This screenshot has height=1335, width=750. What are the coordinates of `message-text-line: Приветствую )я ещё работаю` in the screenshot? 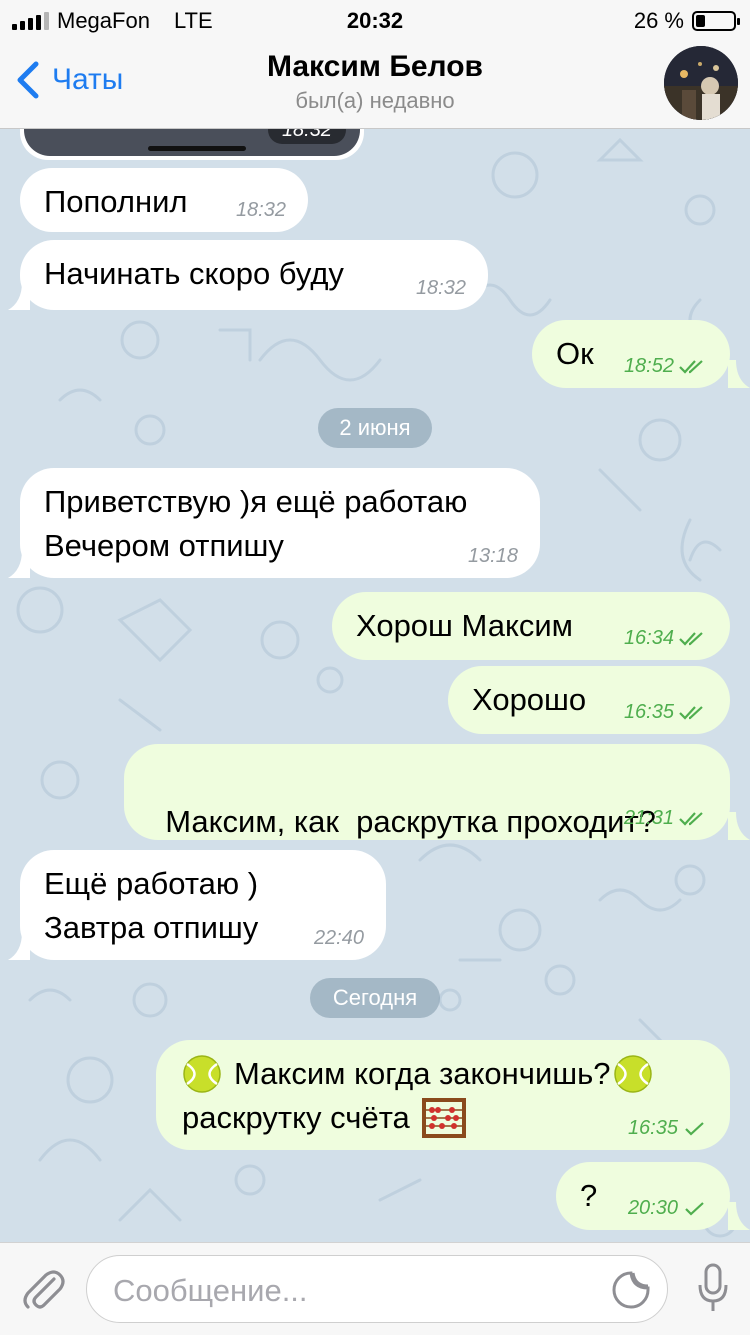 It's located at (256, 501).